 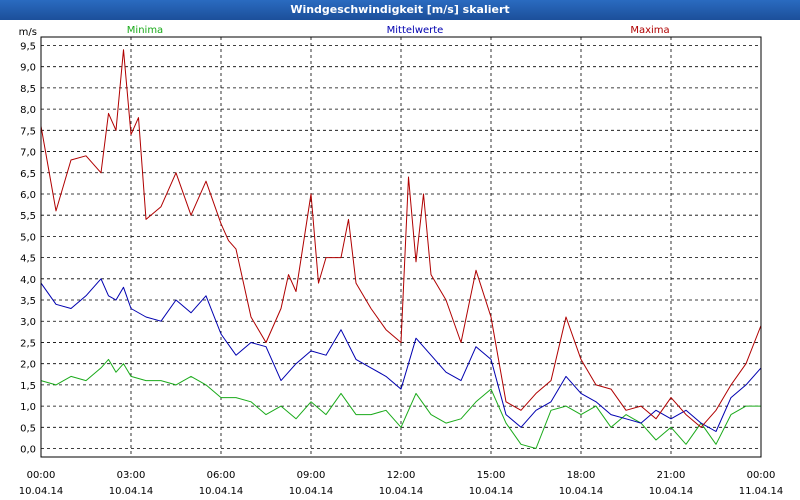 I want to click on y-tick-label: 6,5, so click(x=28, y=174).